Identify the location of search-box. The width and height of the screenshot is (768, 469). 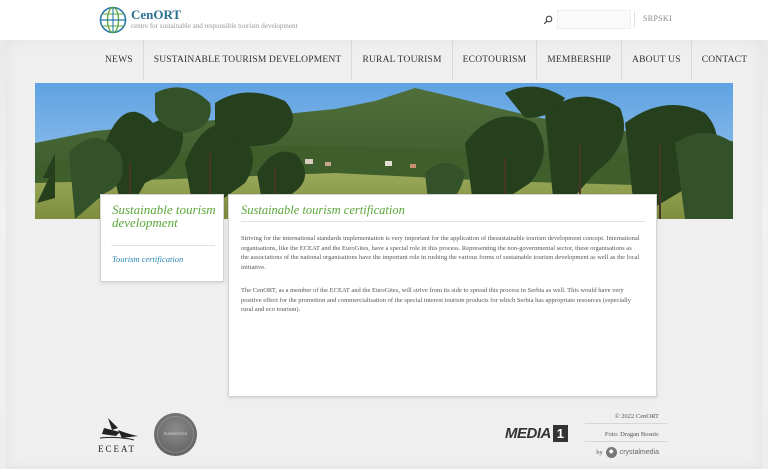
(584, 19).